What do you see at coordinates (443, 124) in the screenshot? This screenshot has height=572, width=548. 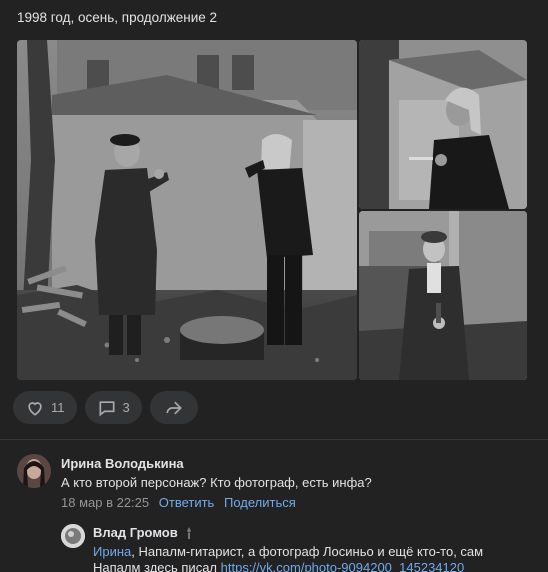 I see `top-right-photo` at bounding box center [443, 124].